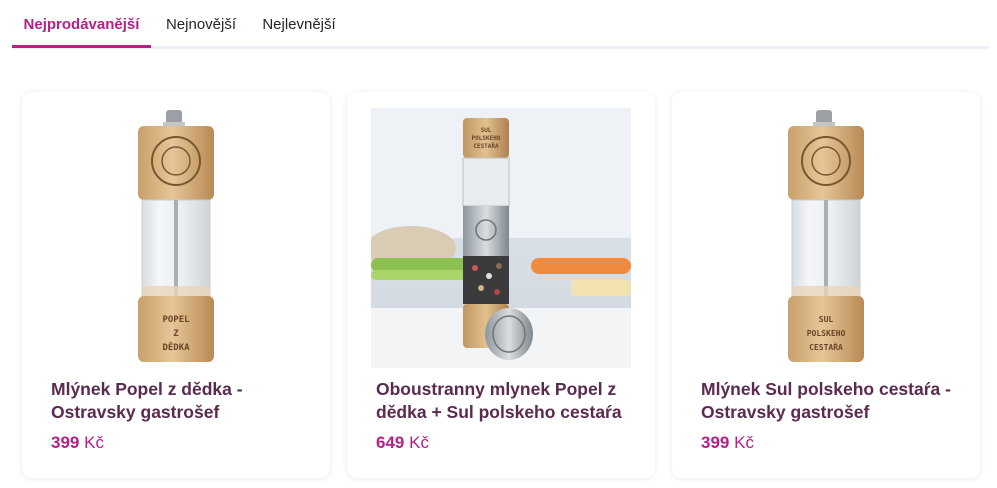  What do you see at coordinates (176, 334) in the screenshot?
I see `engraving-line: Z` at bounding box center [176, 334].